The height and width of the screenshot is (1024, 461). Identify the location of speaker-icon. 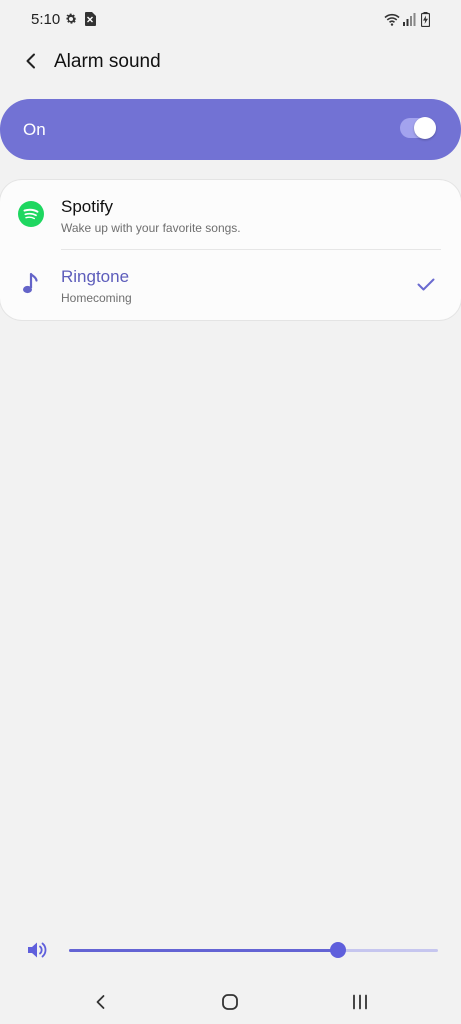
(38, 950).